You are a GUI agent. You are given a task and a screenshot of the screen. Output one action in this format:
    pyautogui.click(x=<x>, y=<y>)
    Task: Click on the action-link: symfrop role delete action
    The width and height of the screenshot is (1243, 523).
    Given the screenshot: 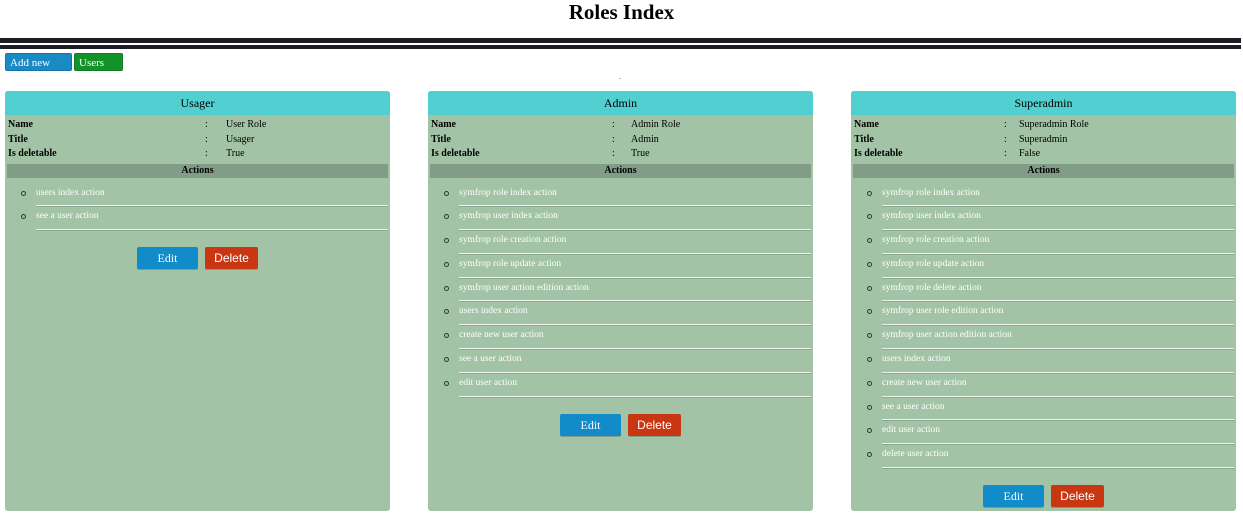 What is the action you would take?
    pyautogui.click(x=1058, y=287)
    